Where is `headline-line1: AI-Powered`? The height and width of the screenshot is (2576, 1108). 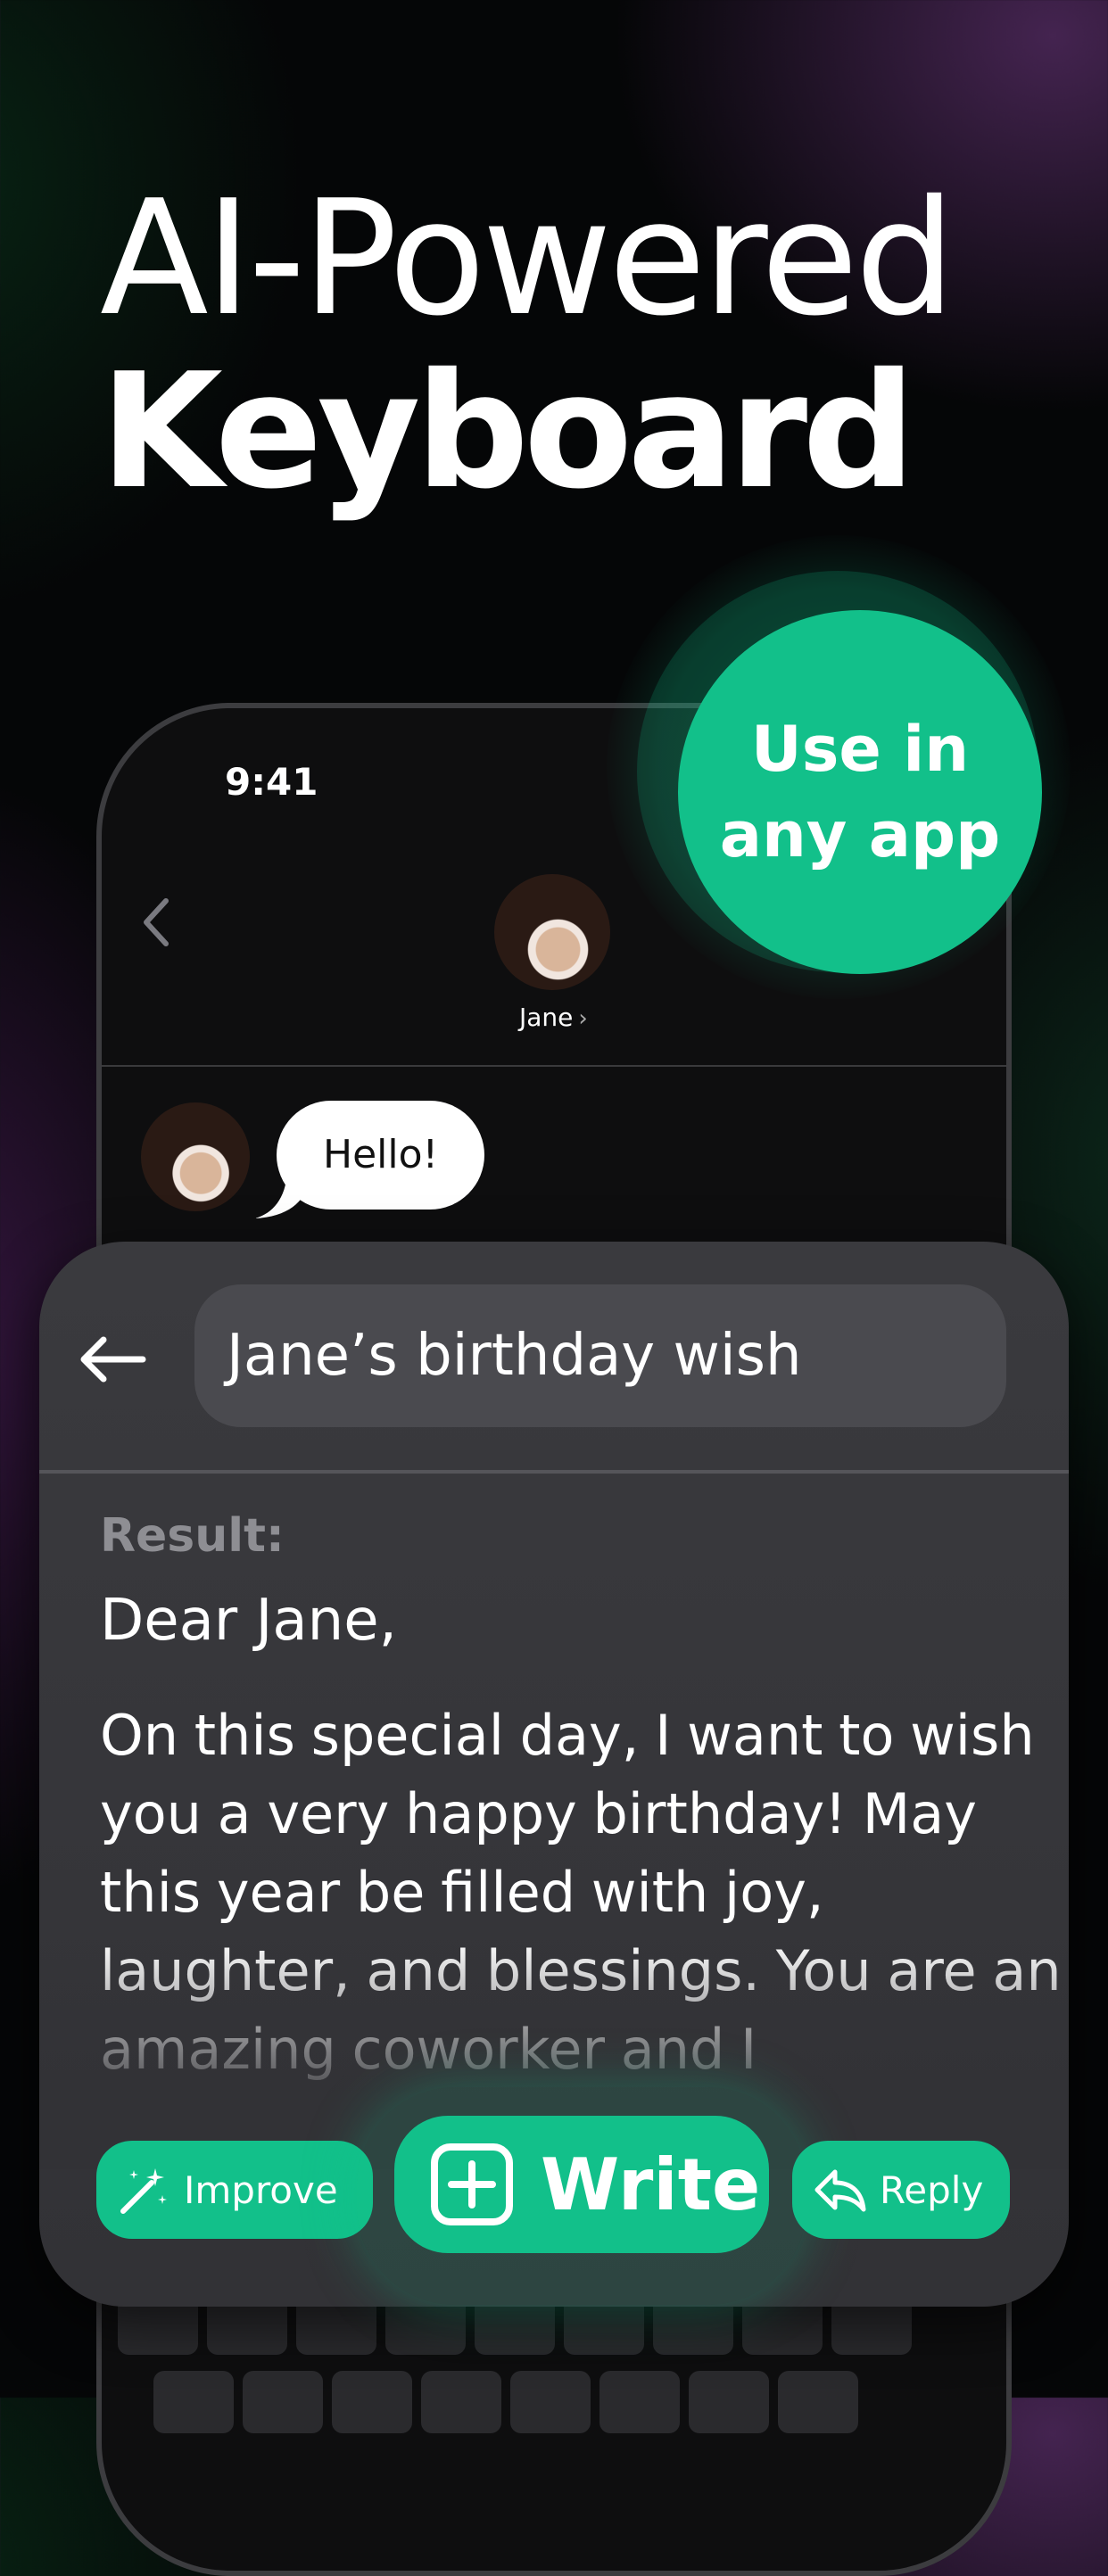 headline-line1: AI-Powered is located at coordinates (527, 258).